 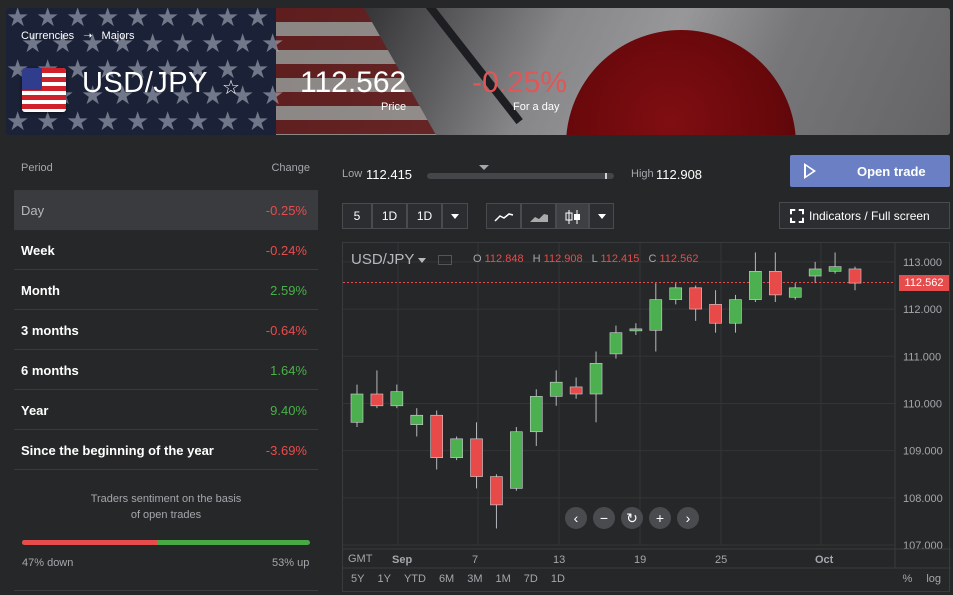 I want to click on period-change-value: -0.24%, so click(x=286, y=250).